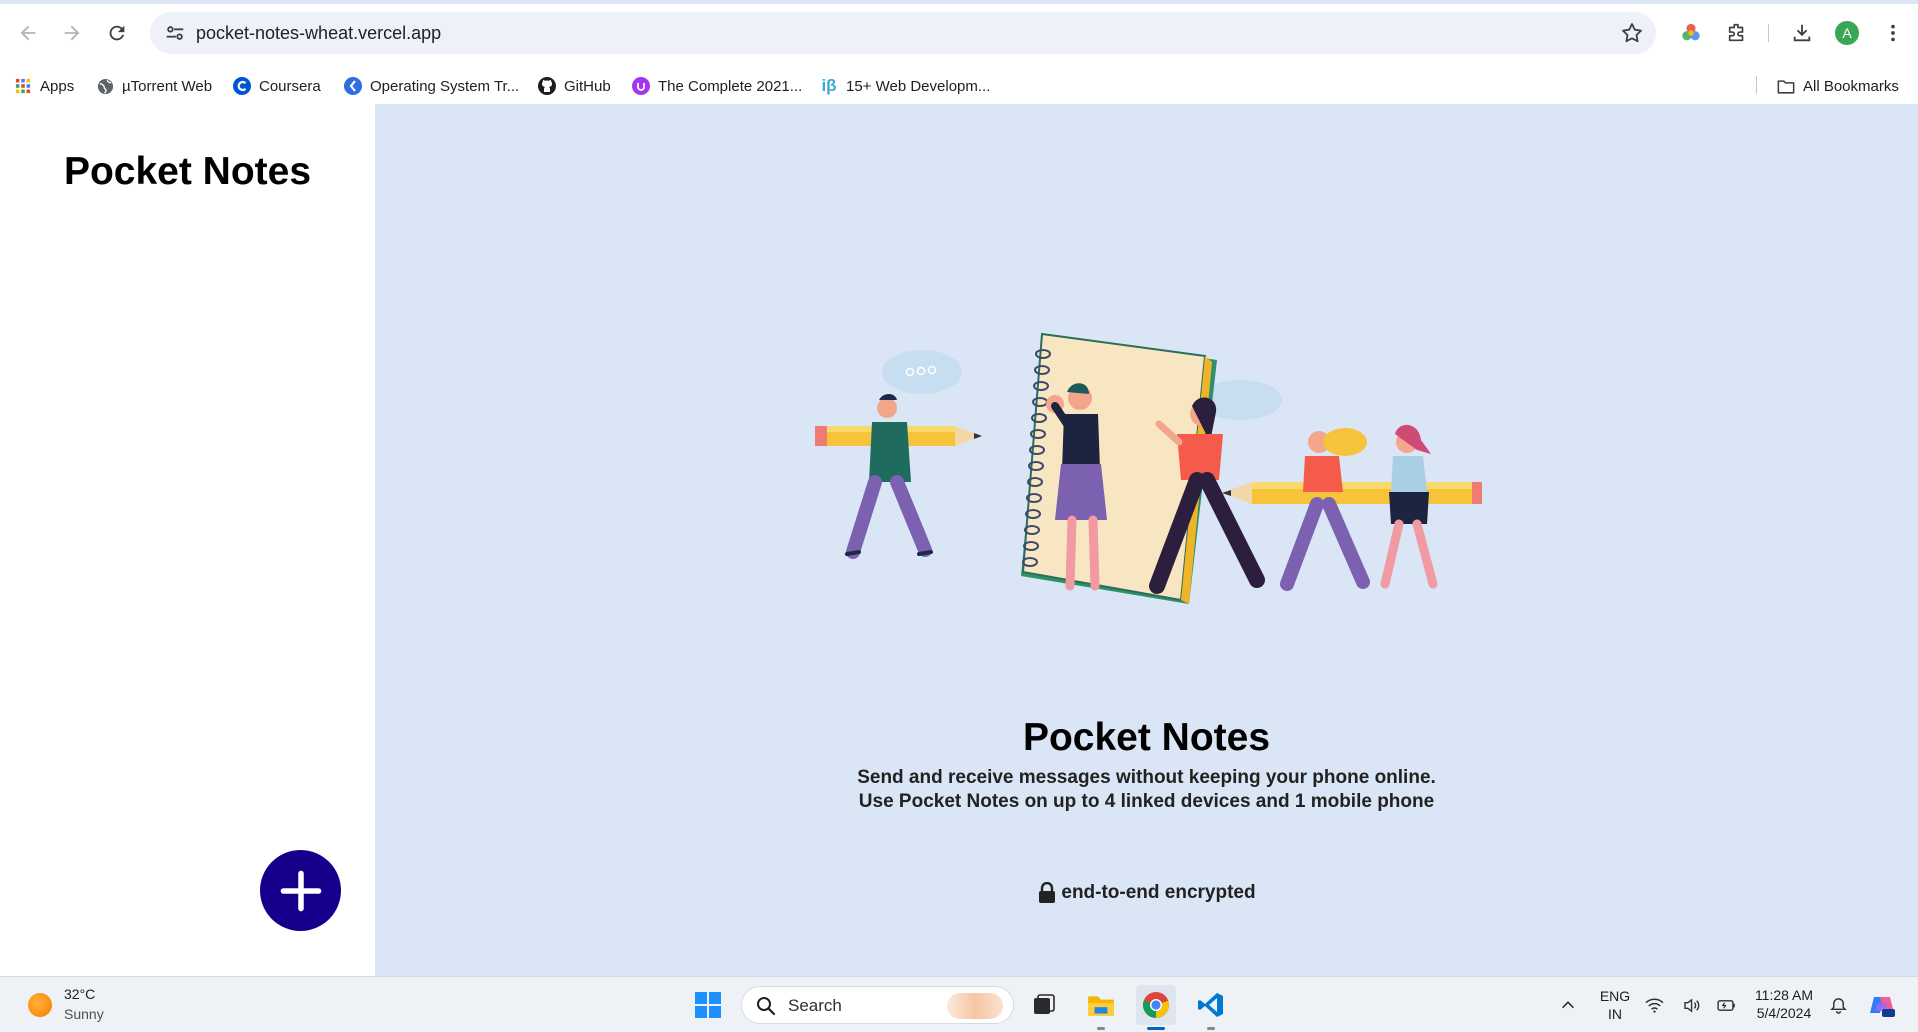 The height and width of the screenshot is (1032, 1918). What do you see at coordinates (1893, 33) in the screenshot?
I see `more-menu-icon` at bounding box center [1893, 33].